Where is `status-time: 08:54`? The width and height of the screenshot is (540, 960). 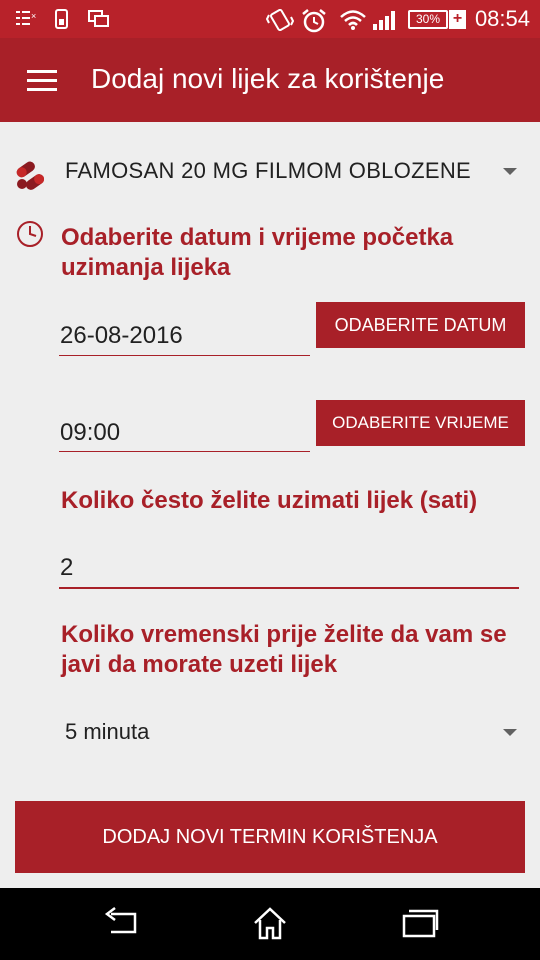 status-time: 08:54 is located at coordinates (502, 18).